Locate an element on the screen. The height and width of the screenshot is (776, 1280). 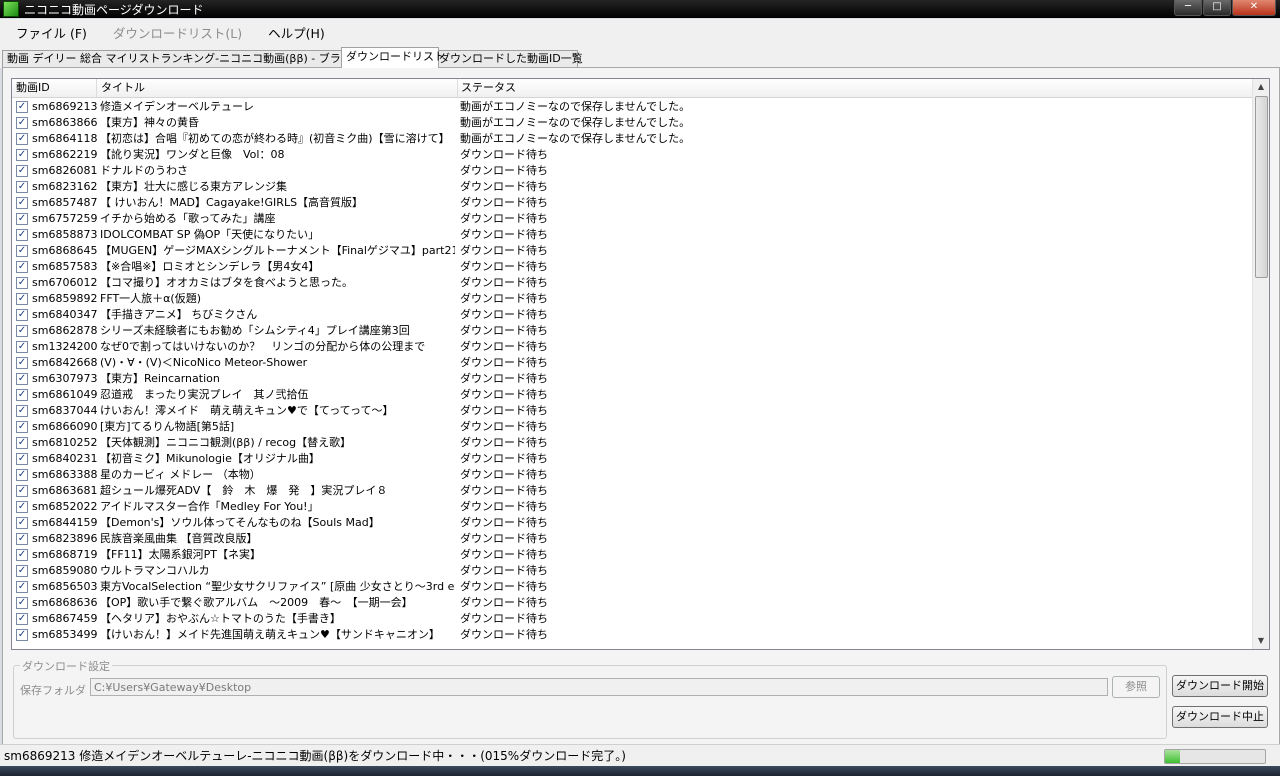
scroll-down-icon: ▼ is located at coordinates (1261, 641).